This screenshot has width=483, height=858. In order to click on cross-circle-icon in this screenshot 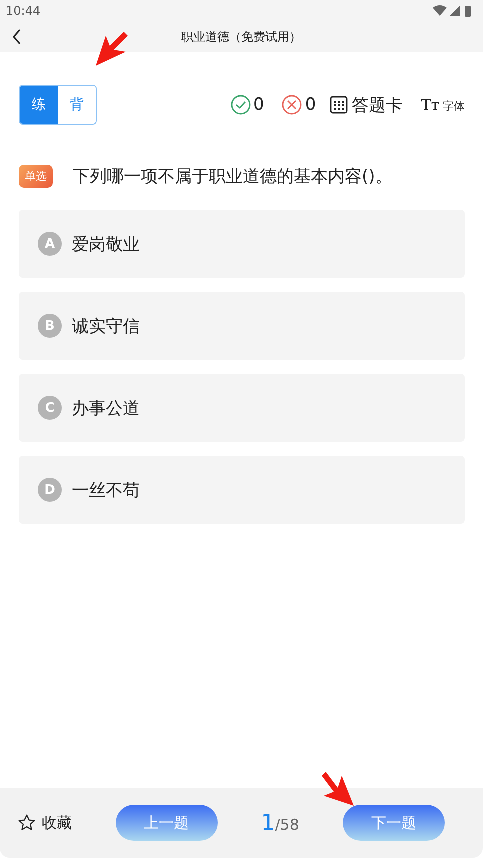, I will do `click(292, 105)`.